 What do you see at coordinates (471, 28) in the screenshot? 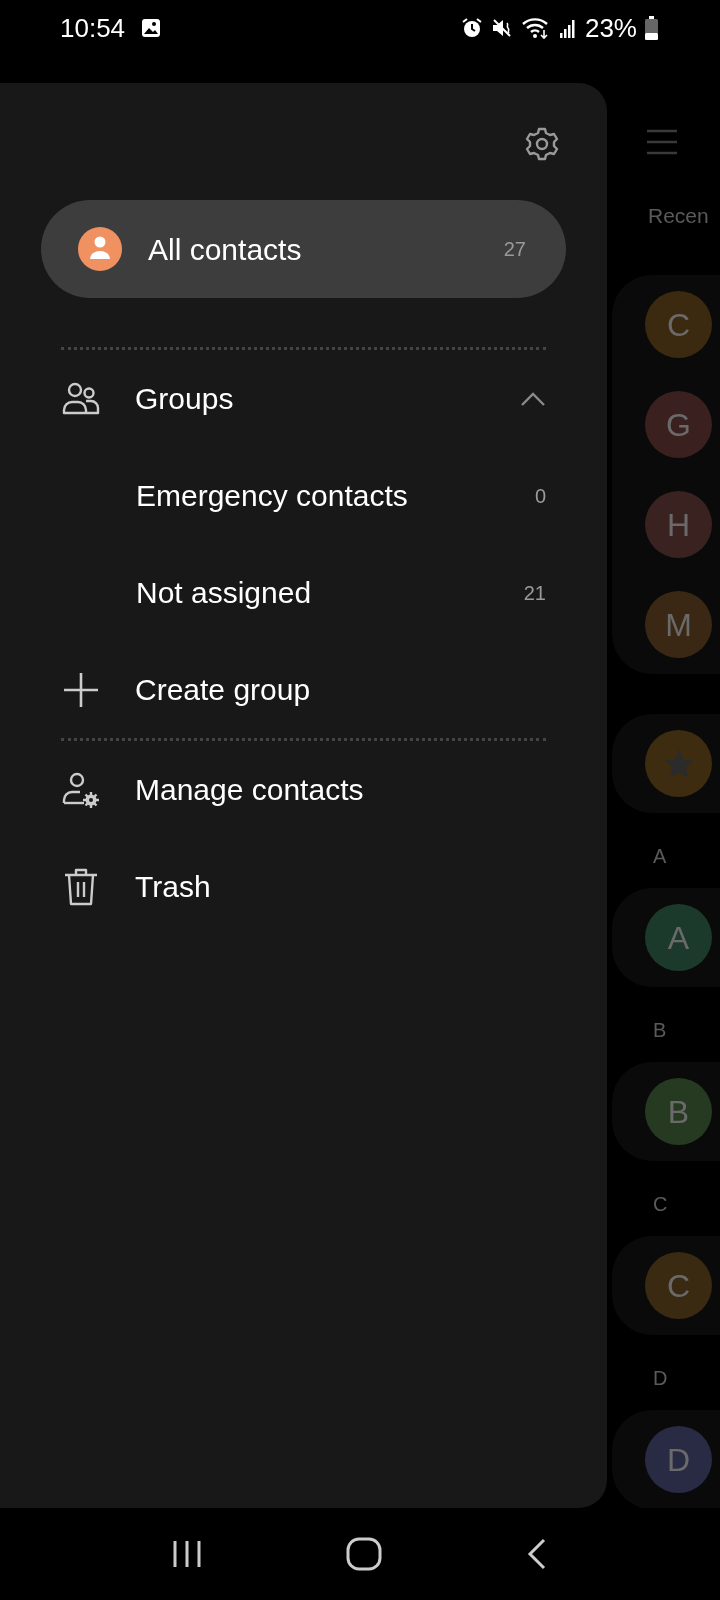
I see `alarm-icon` at bounding box center [471, 28].